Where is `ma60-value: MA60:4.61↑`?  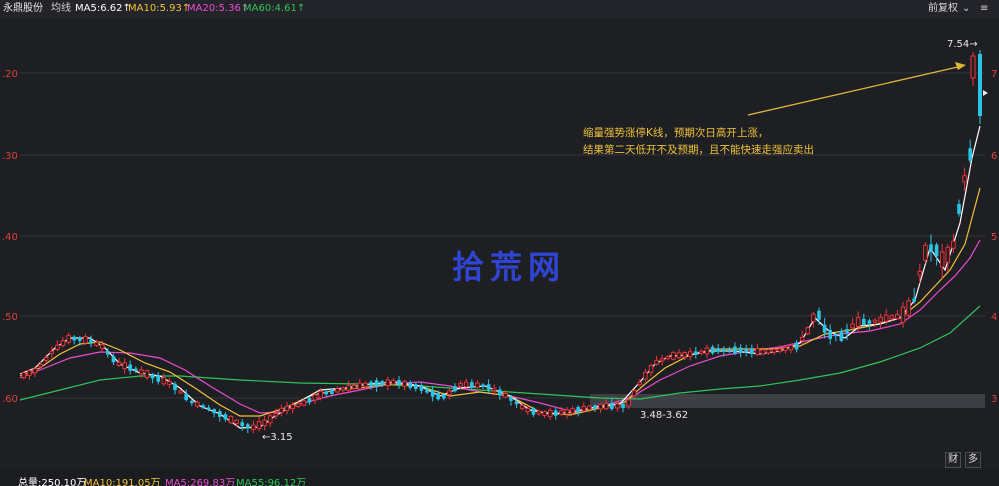 ma60-value: MA60:4.61↑ is located at coordinates (274, 8).